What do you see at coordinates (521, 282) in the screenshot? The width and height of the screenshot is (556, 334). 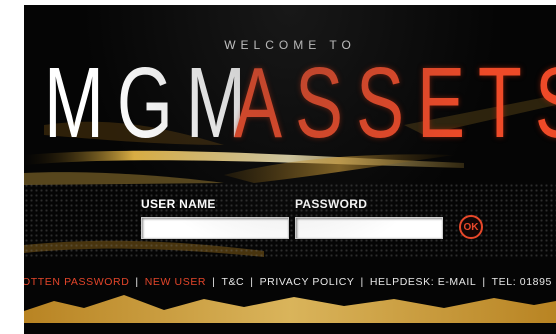 I see `telephone-text: TEL: 01895` at bounding box center [521, 282].